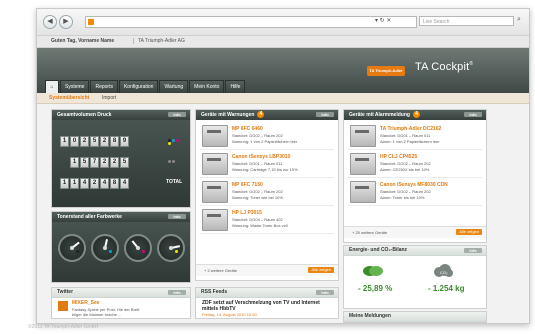 This screenshot has width=535, height=334. I want to click on more-devices-text: + 25 weitere Geräte, so click(369, 232).